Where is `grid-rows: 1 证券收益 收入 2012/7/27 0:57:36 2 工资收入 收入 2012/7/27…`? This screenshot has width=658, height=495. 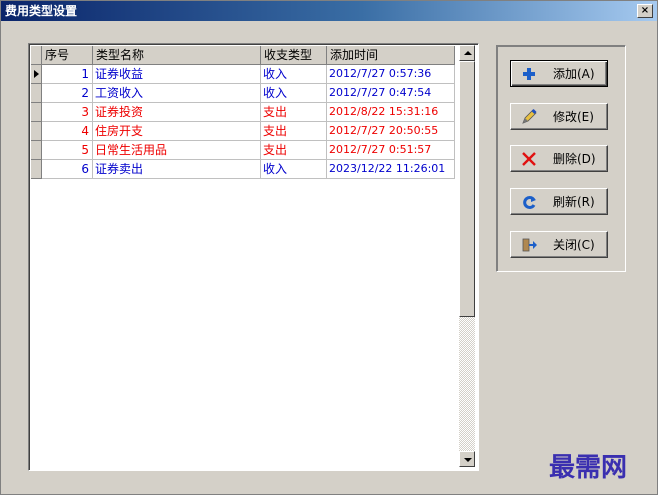
grid-rows: 1 证券收益 收入 2012/7/27 0:57:36 2 工资收入 收入 2012/7/27… is located at coordinates (243, 122).